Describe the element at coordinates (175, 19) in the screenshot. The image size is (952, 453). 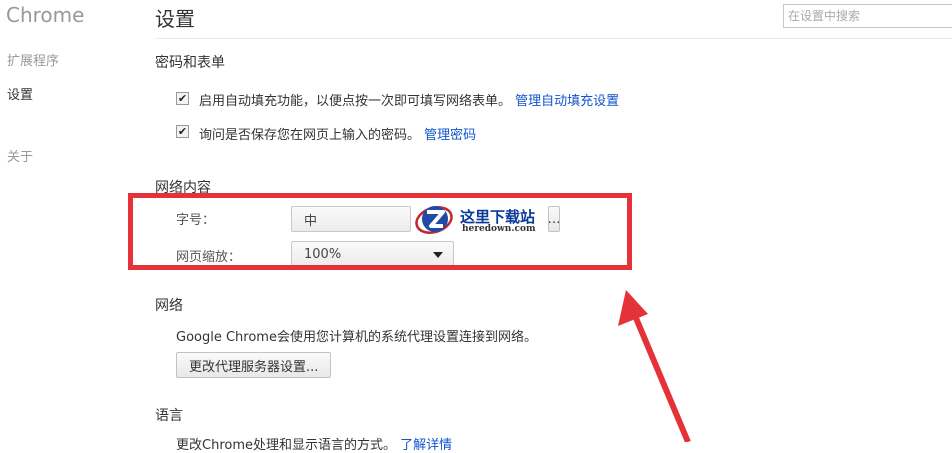
I see `page-title: 设置` at that location.